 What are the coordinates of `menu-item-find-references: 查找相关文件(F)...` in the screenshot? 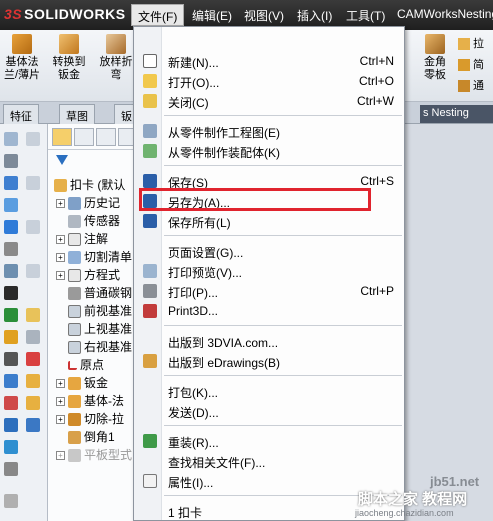 It's located at (269, 461).